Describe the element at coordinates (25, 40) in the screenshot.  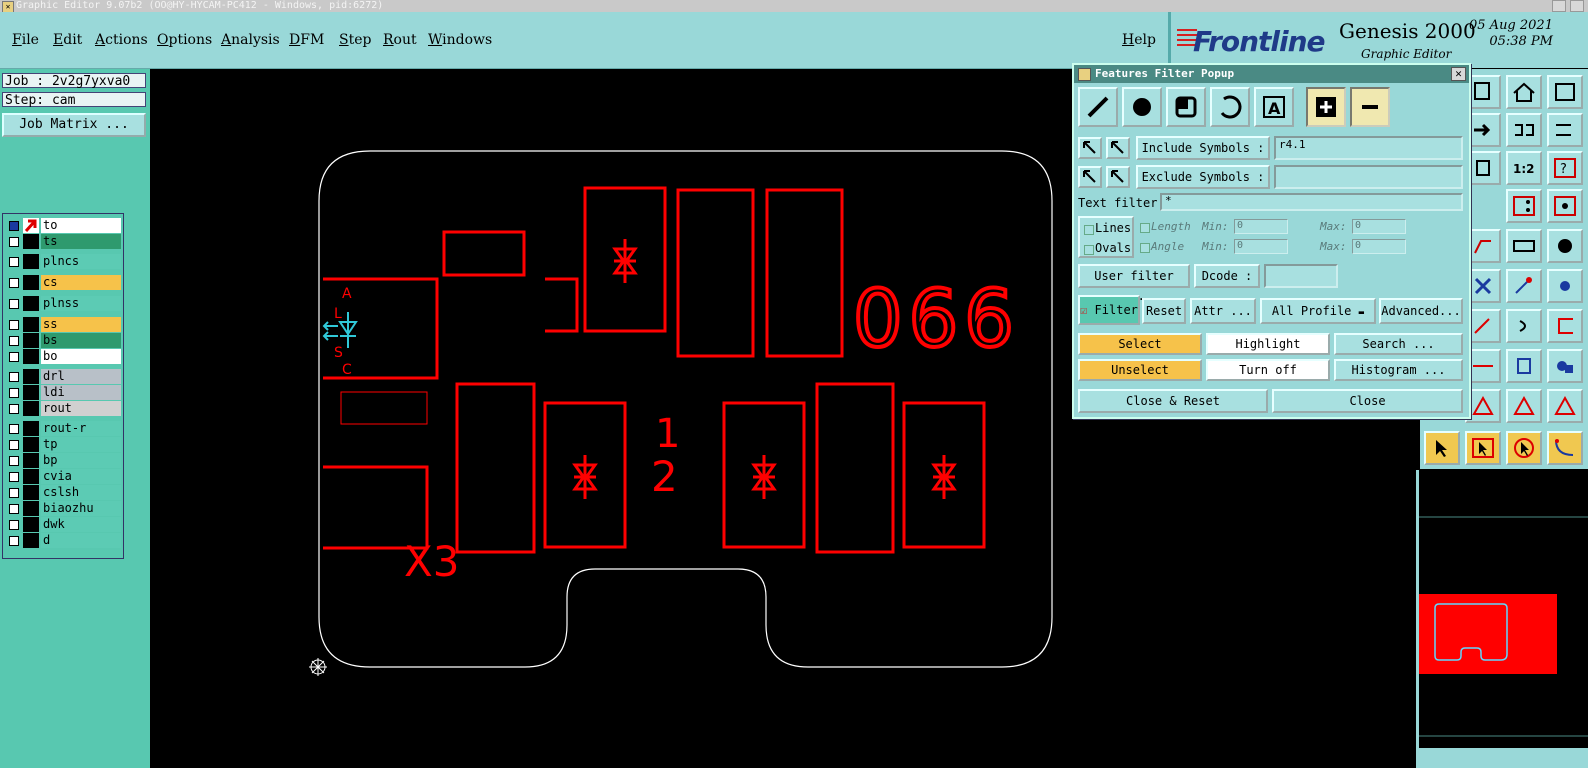
I see `menu-file: File` at that location.